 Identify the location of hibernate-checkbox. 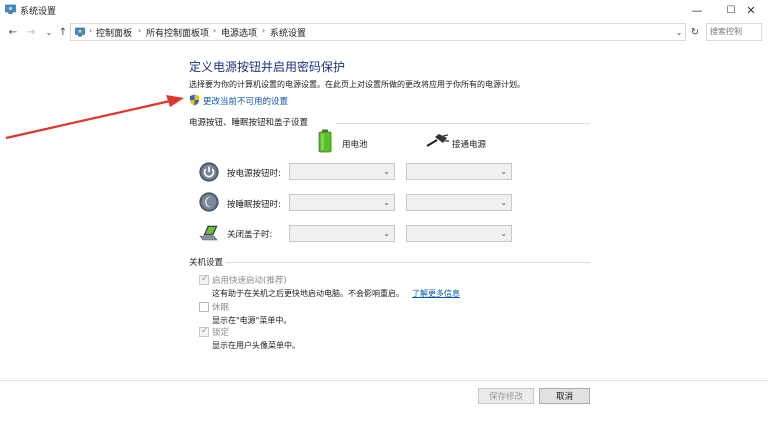
(204, 307).